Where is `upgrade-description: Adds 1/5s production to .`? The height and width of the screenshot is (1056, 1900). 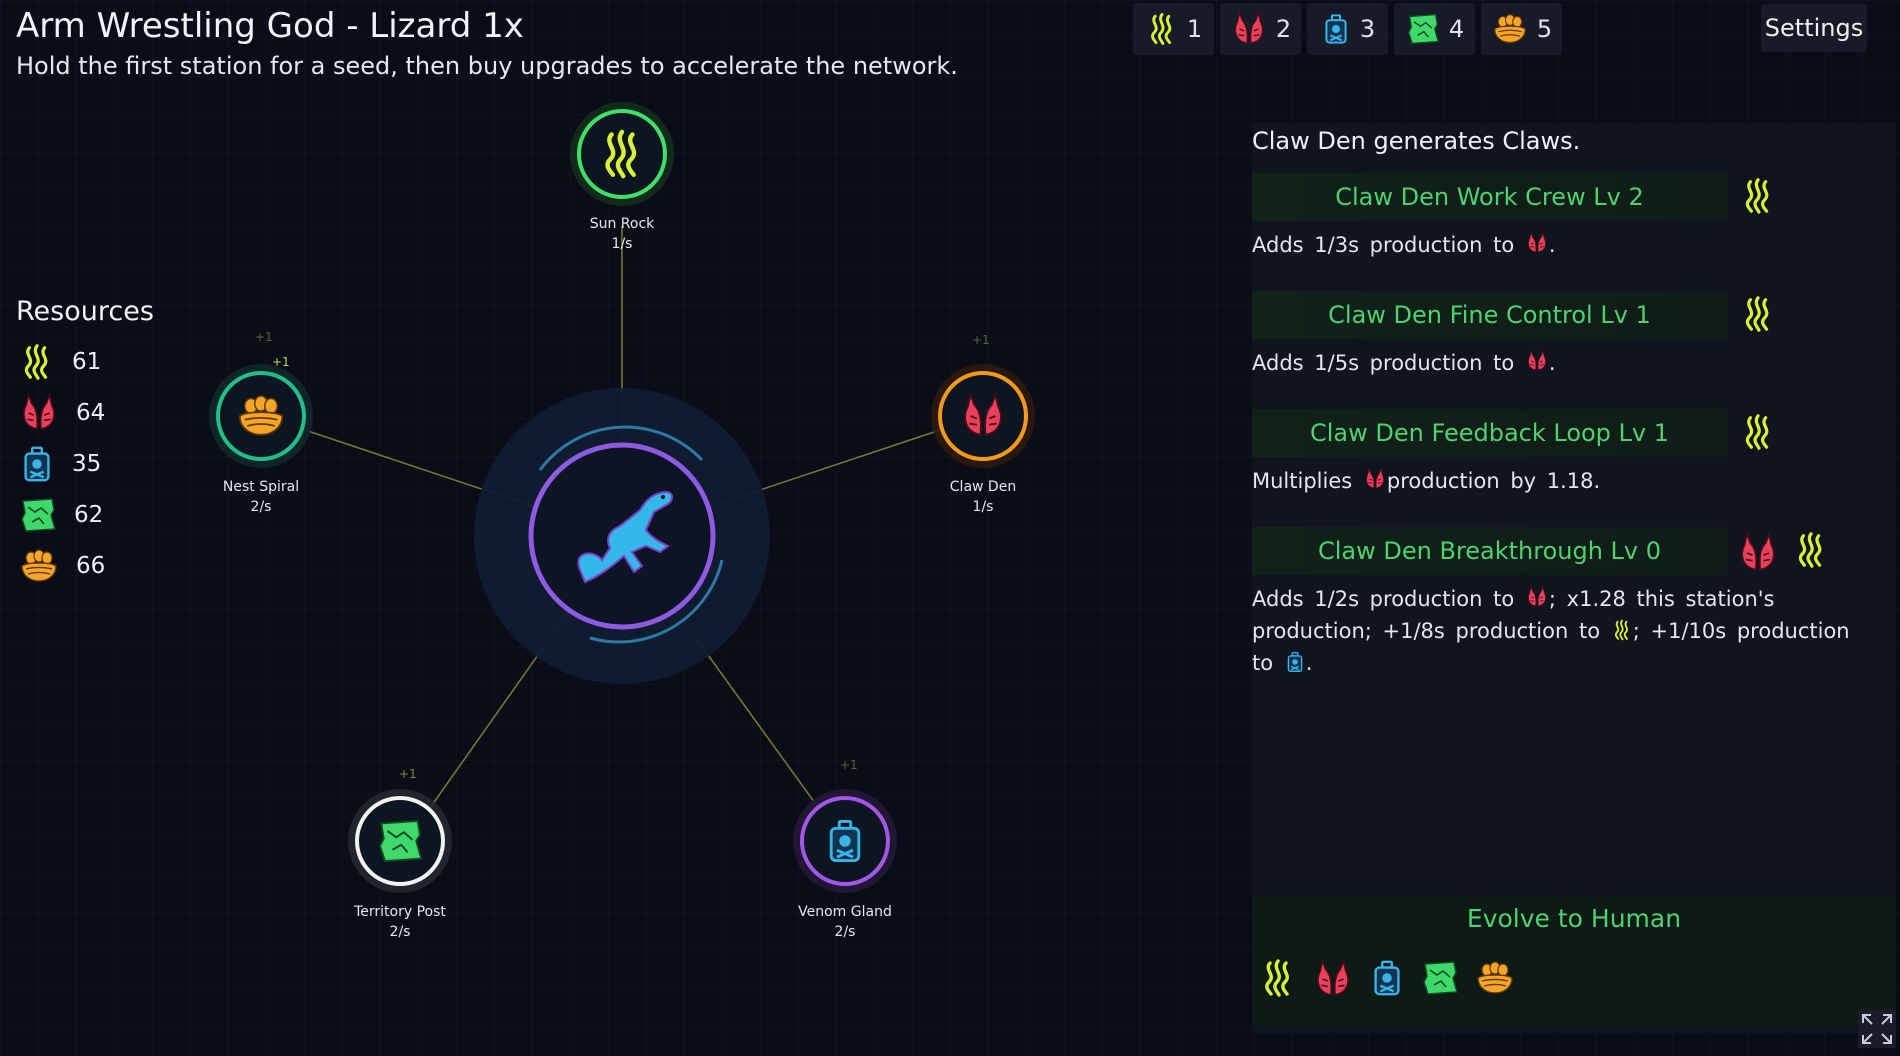 upgrade-description: Adds 1/5s production to . is located at coordinates (1552, 363).